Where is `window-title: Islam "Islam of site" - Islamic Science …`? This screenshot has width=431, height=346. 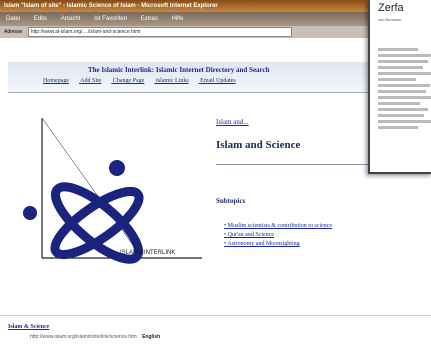 window-title: Islam "Islam of site" - Islamic Science … is located at coordinates (215, 6).